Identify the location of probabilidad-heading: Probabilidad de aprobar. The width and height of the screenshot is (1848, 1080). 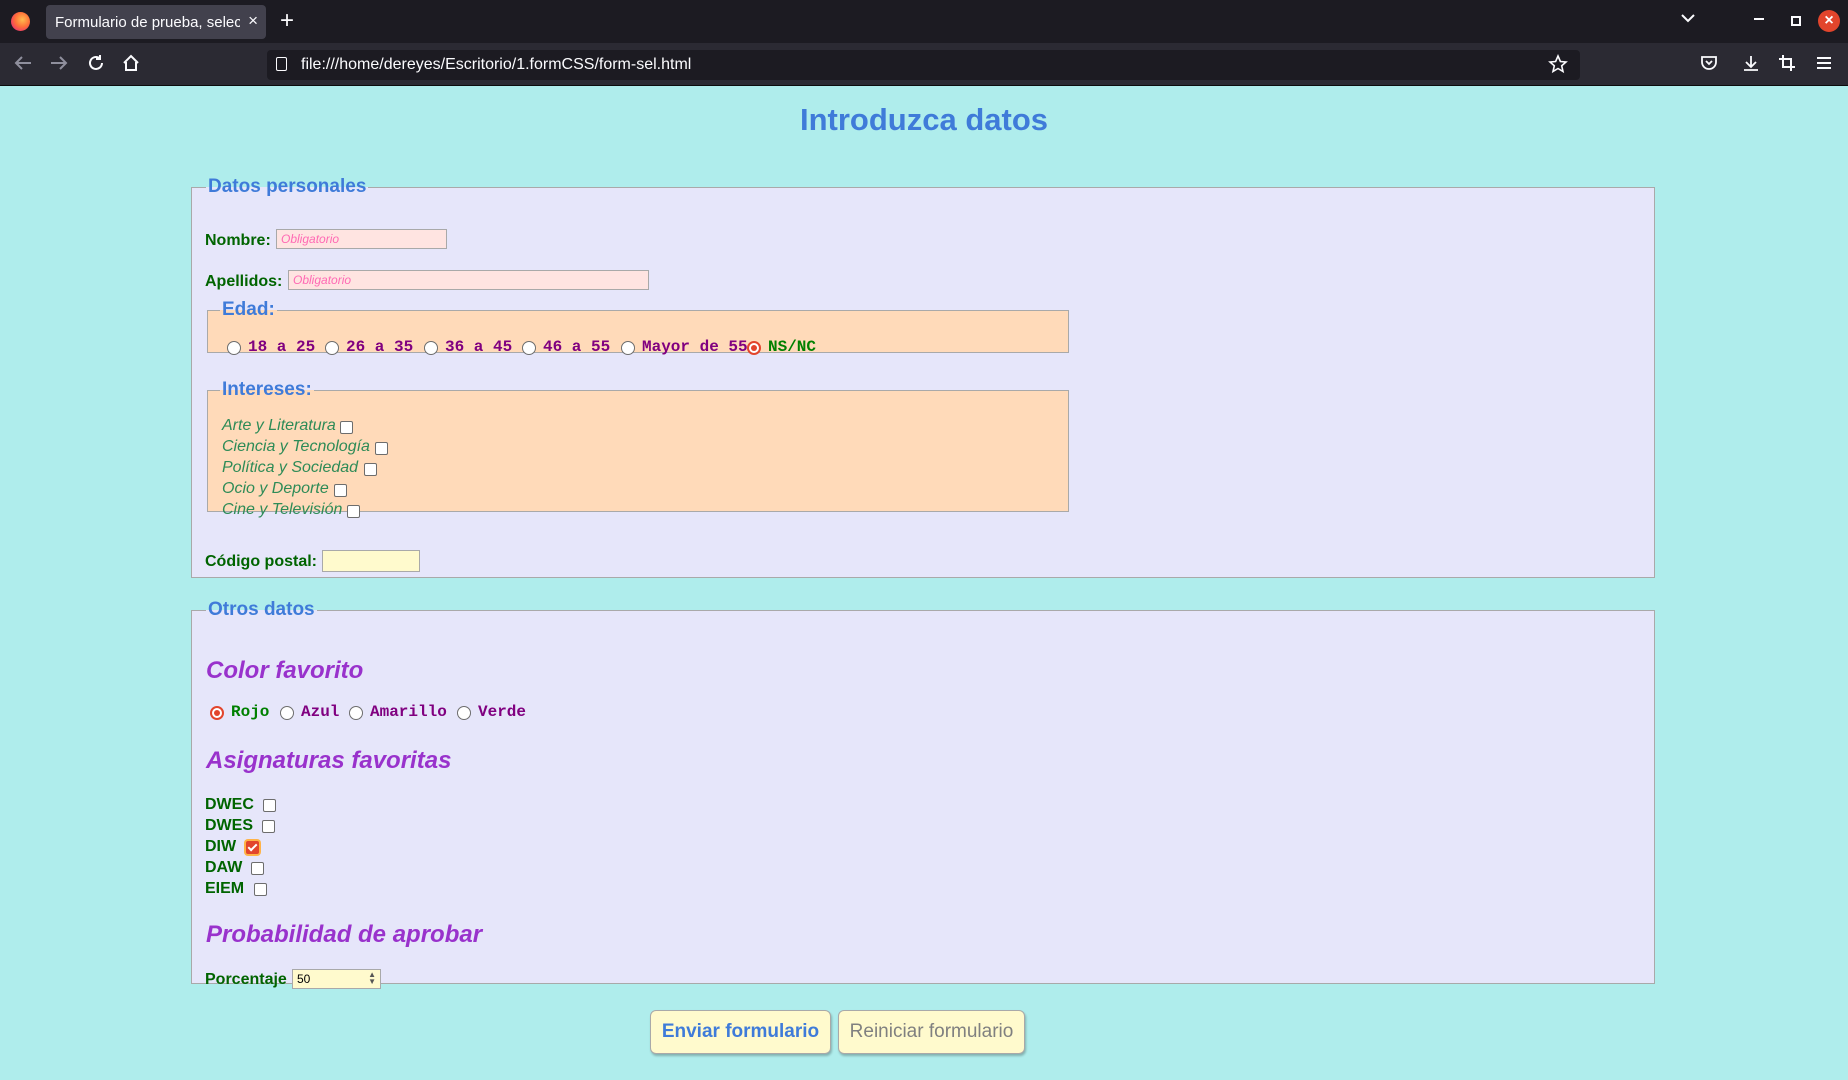
(344, 934).